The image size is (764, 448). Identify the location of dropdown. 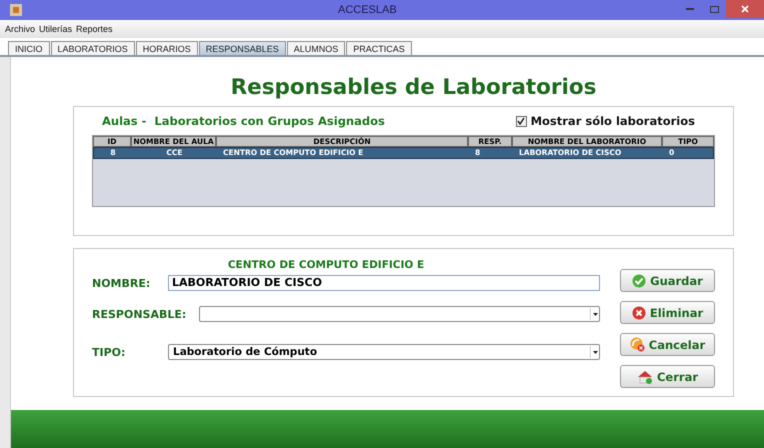
(399, 314).